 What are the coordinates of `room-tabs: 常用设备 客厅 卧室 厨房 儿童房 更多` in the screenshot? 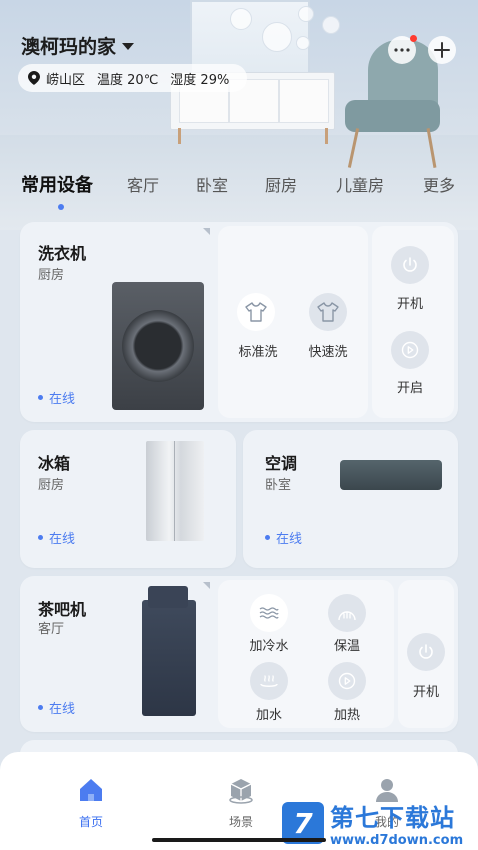 It's located at (239, 192).